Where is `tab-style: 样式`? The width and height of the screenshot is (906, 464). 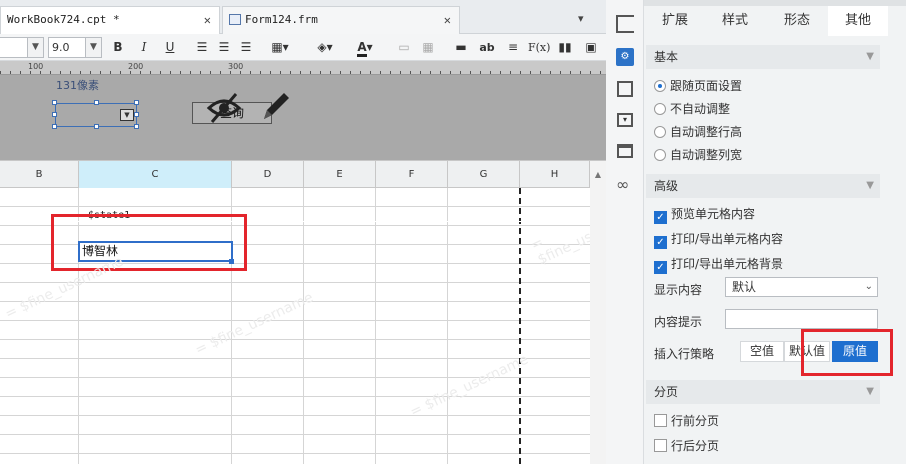
tab-style: 样式 is located at coordinates (735, 21).